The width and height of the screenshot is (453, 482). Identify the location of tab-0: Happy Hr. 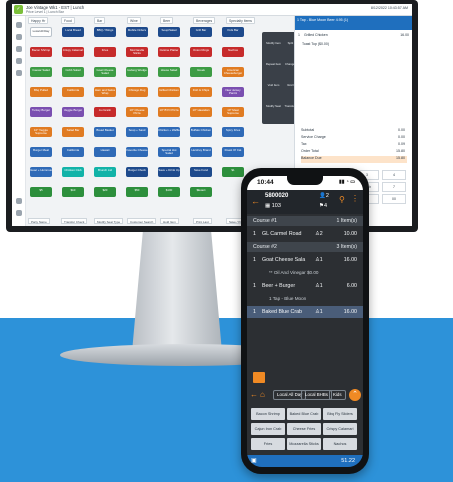
(38, 20).